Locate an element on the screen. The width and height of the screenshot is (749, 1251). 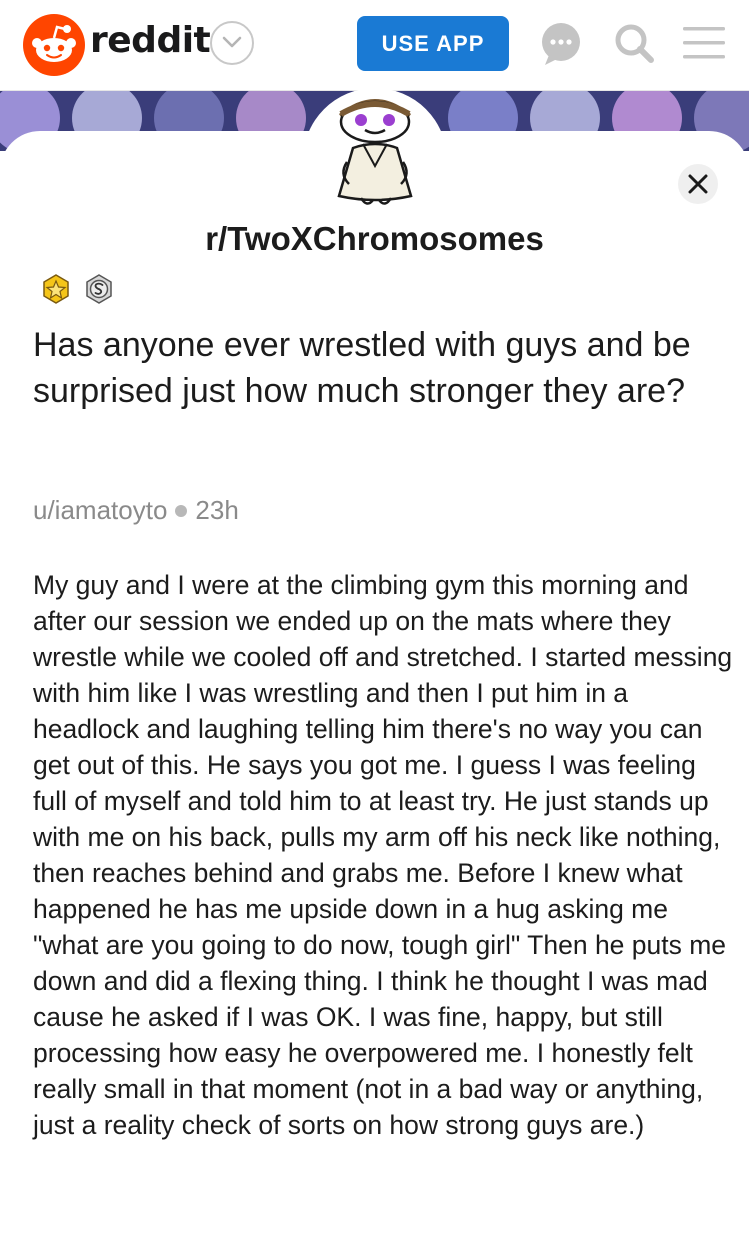
meta-separator-dot is located at coordinates (181, 510).